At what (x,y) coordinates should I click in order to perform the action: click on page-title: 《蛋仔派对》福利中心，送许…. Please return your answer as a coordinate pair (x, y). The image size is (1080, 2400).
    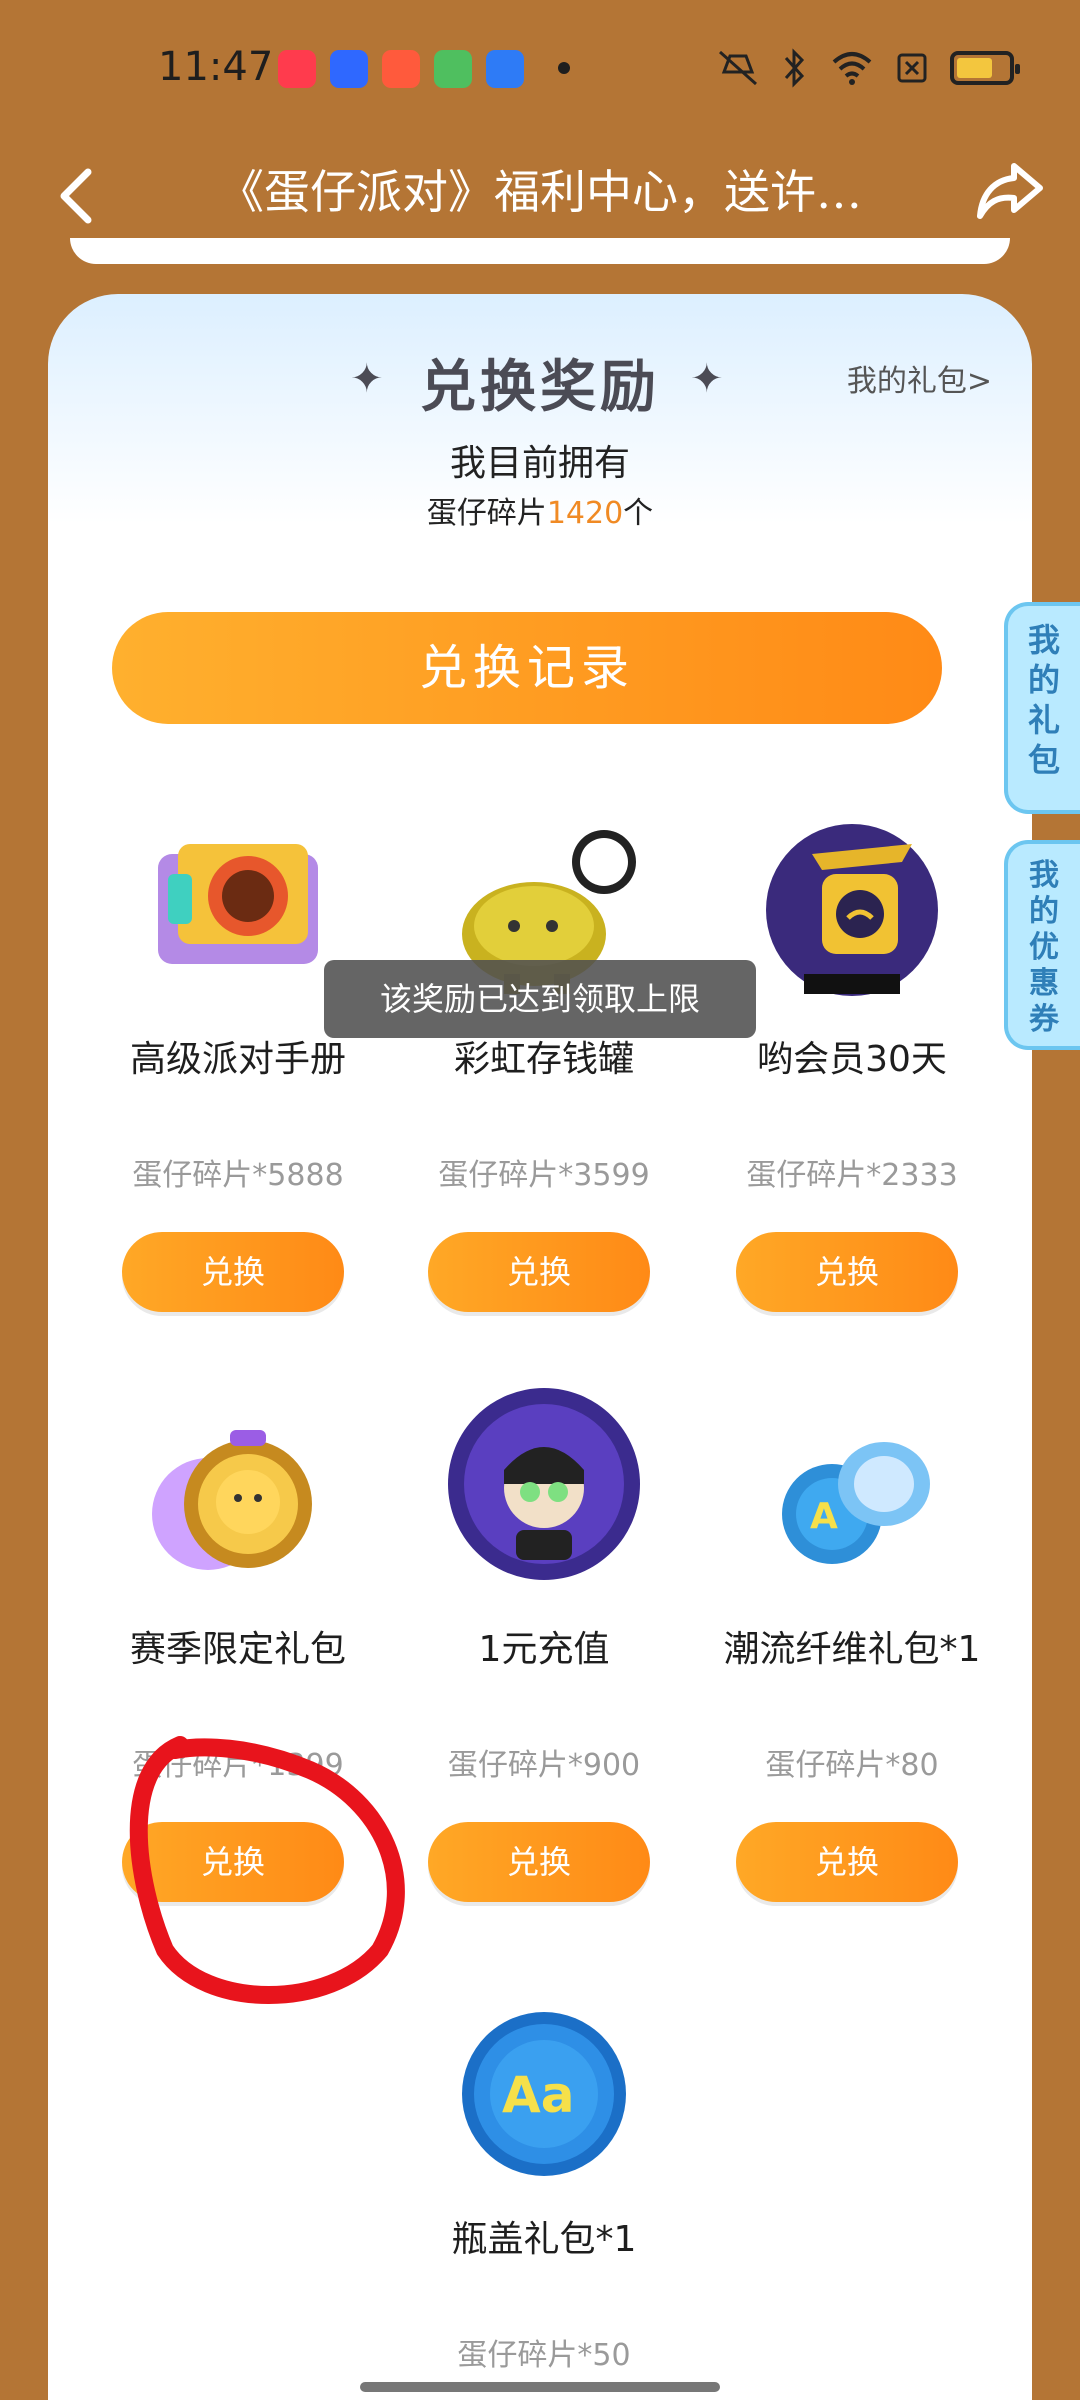
    Looking at the image, I should click on (540, 192).